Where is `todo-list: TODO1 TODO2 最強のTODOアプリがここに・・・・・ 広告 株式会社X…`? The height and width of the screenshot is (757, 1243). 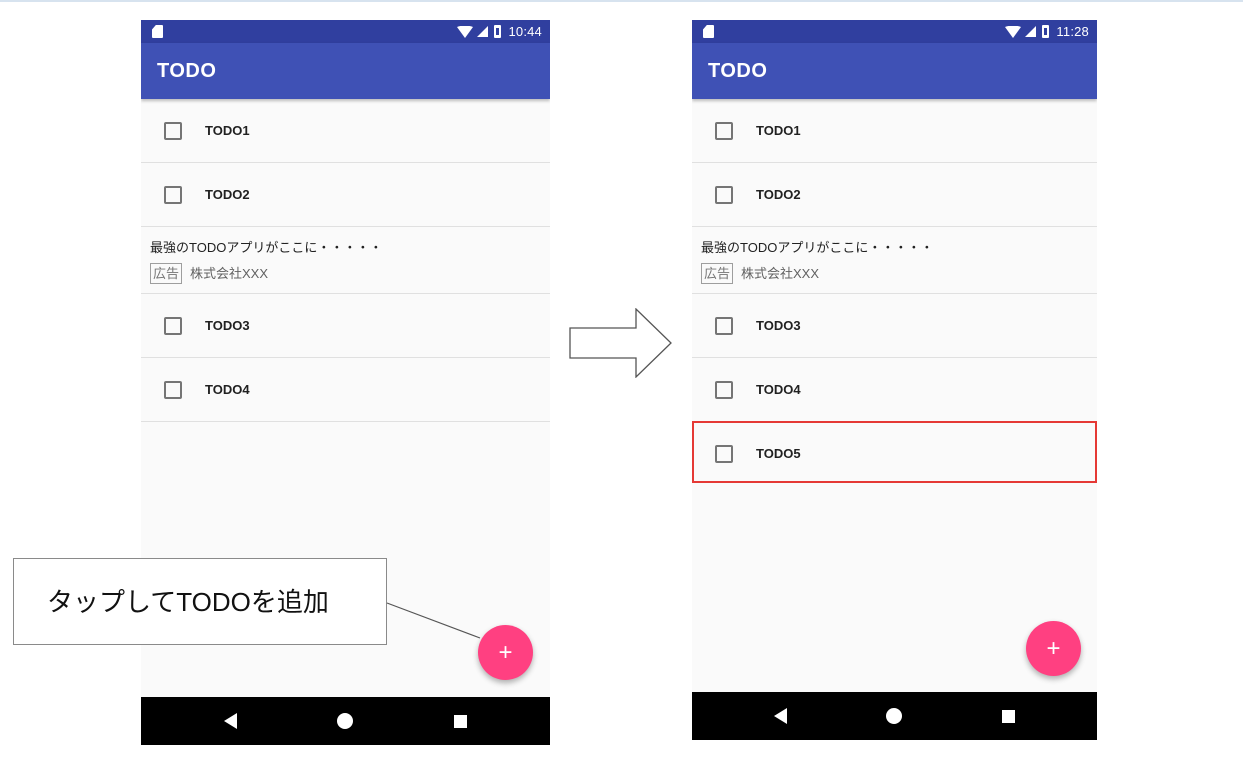
todo-list: TODO1 TODO2 最強のTODOアプリがここに・・・・・ 広告 株式会社X… is located at coordinates (345, 260).